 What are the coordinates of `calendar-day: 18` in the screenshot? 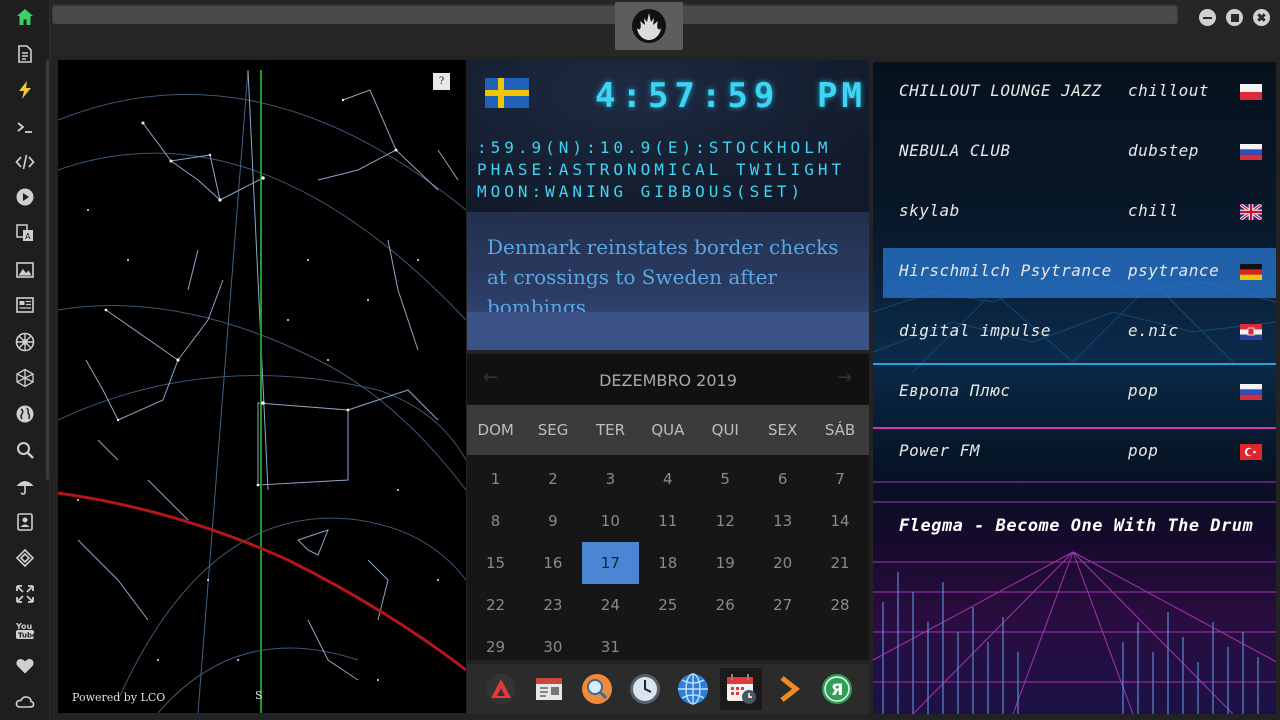 It's located at (667, 563).